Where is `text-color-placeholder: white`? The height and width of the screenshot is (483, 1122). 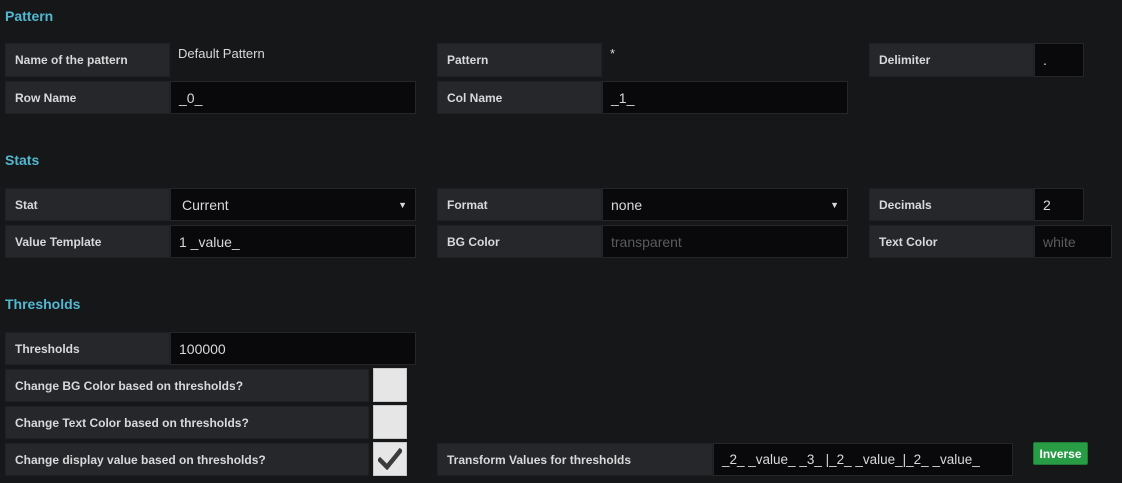
text-color-placeholder: white is located at coordinates (1059, 241).